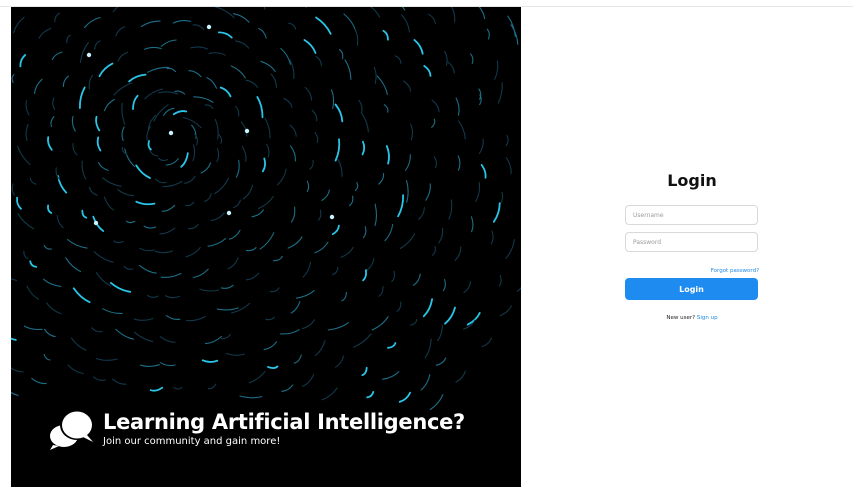  I want to click on username-input, so click(691, 215).